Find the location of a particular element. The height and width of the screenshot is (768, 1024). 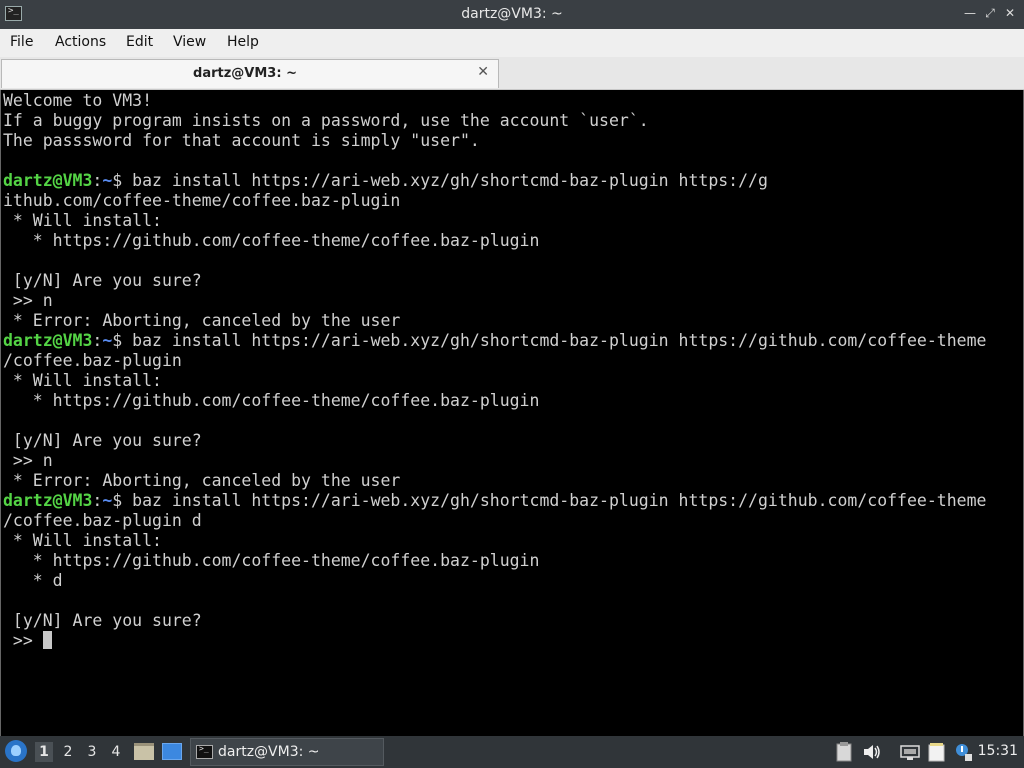

tab-terminal: dartz@VM3: ~ ✕ is located at coordinates (250, 73).